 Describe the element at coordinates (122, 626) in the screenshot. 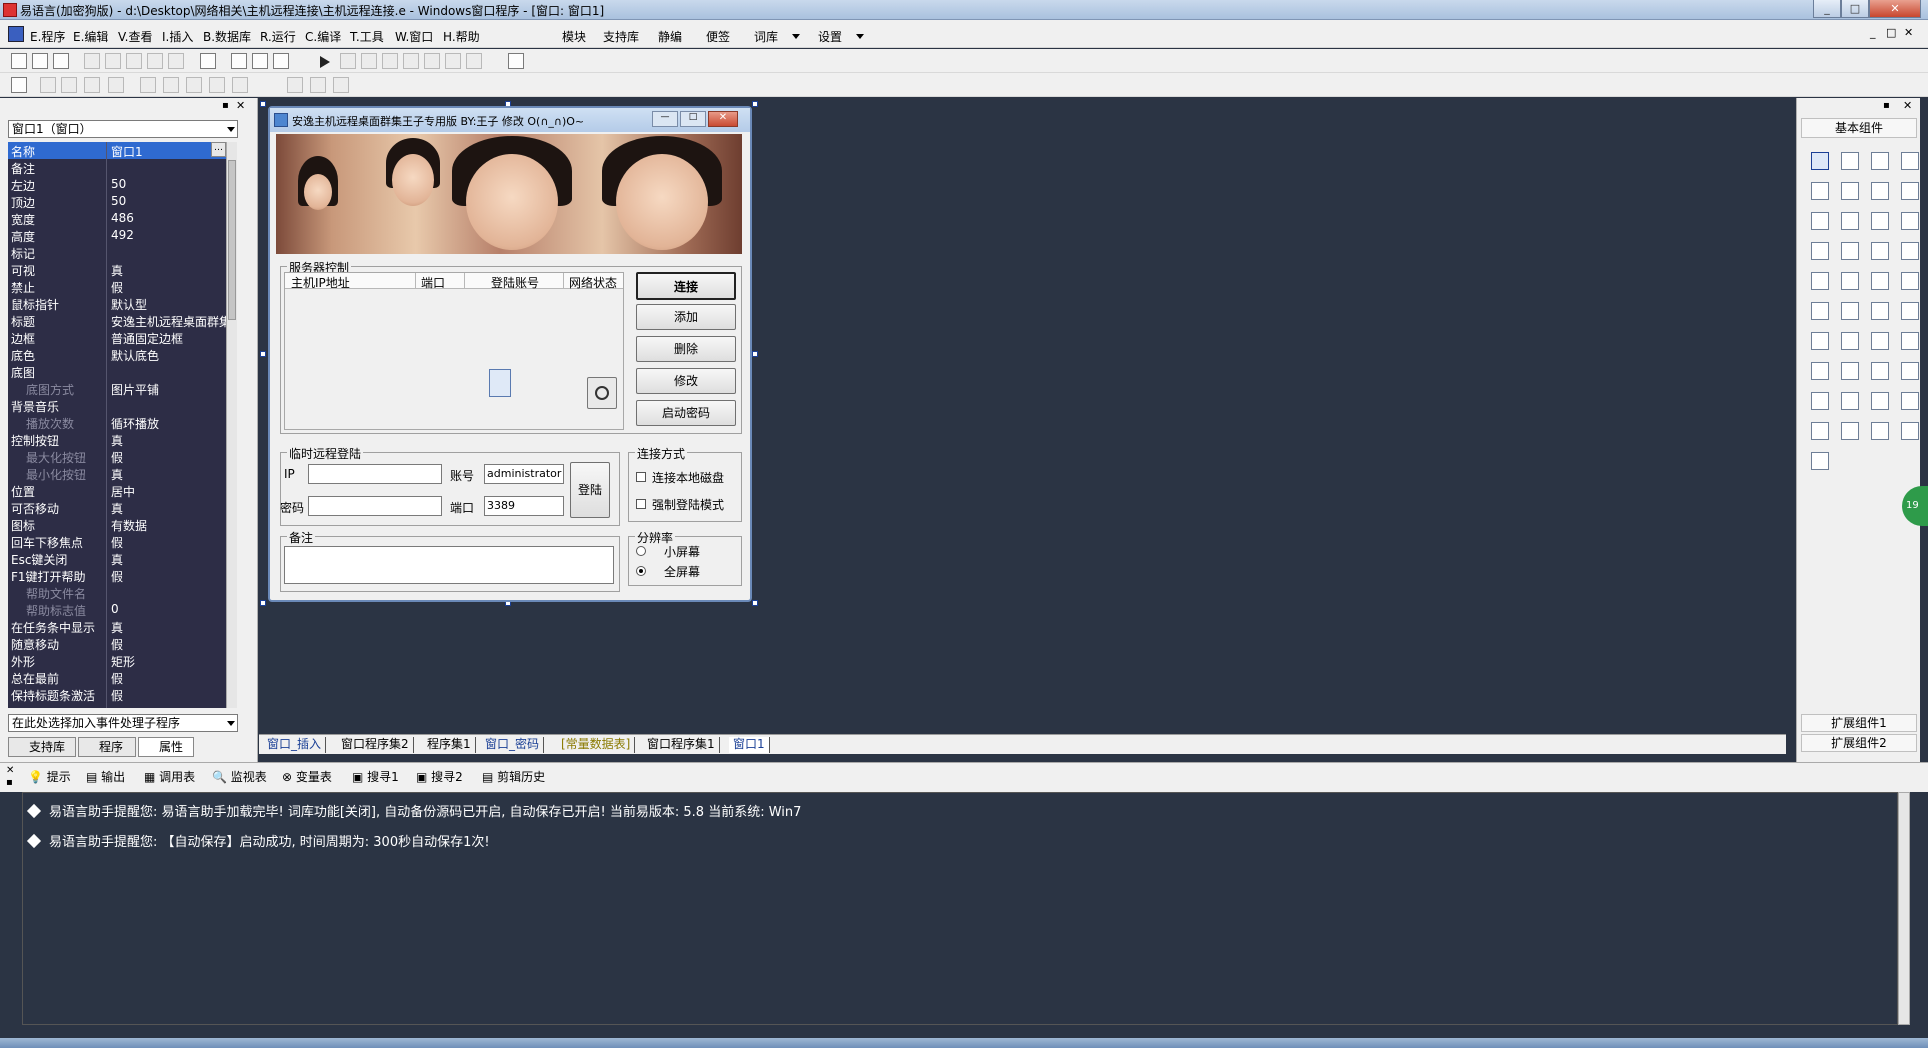

I see `property-row: 在任务条中显示 真` at that location.